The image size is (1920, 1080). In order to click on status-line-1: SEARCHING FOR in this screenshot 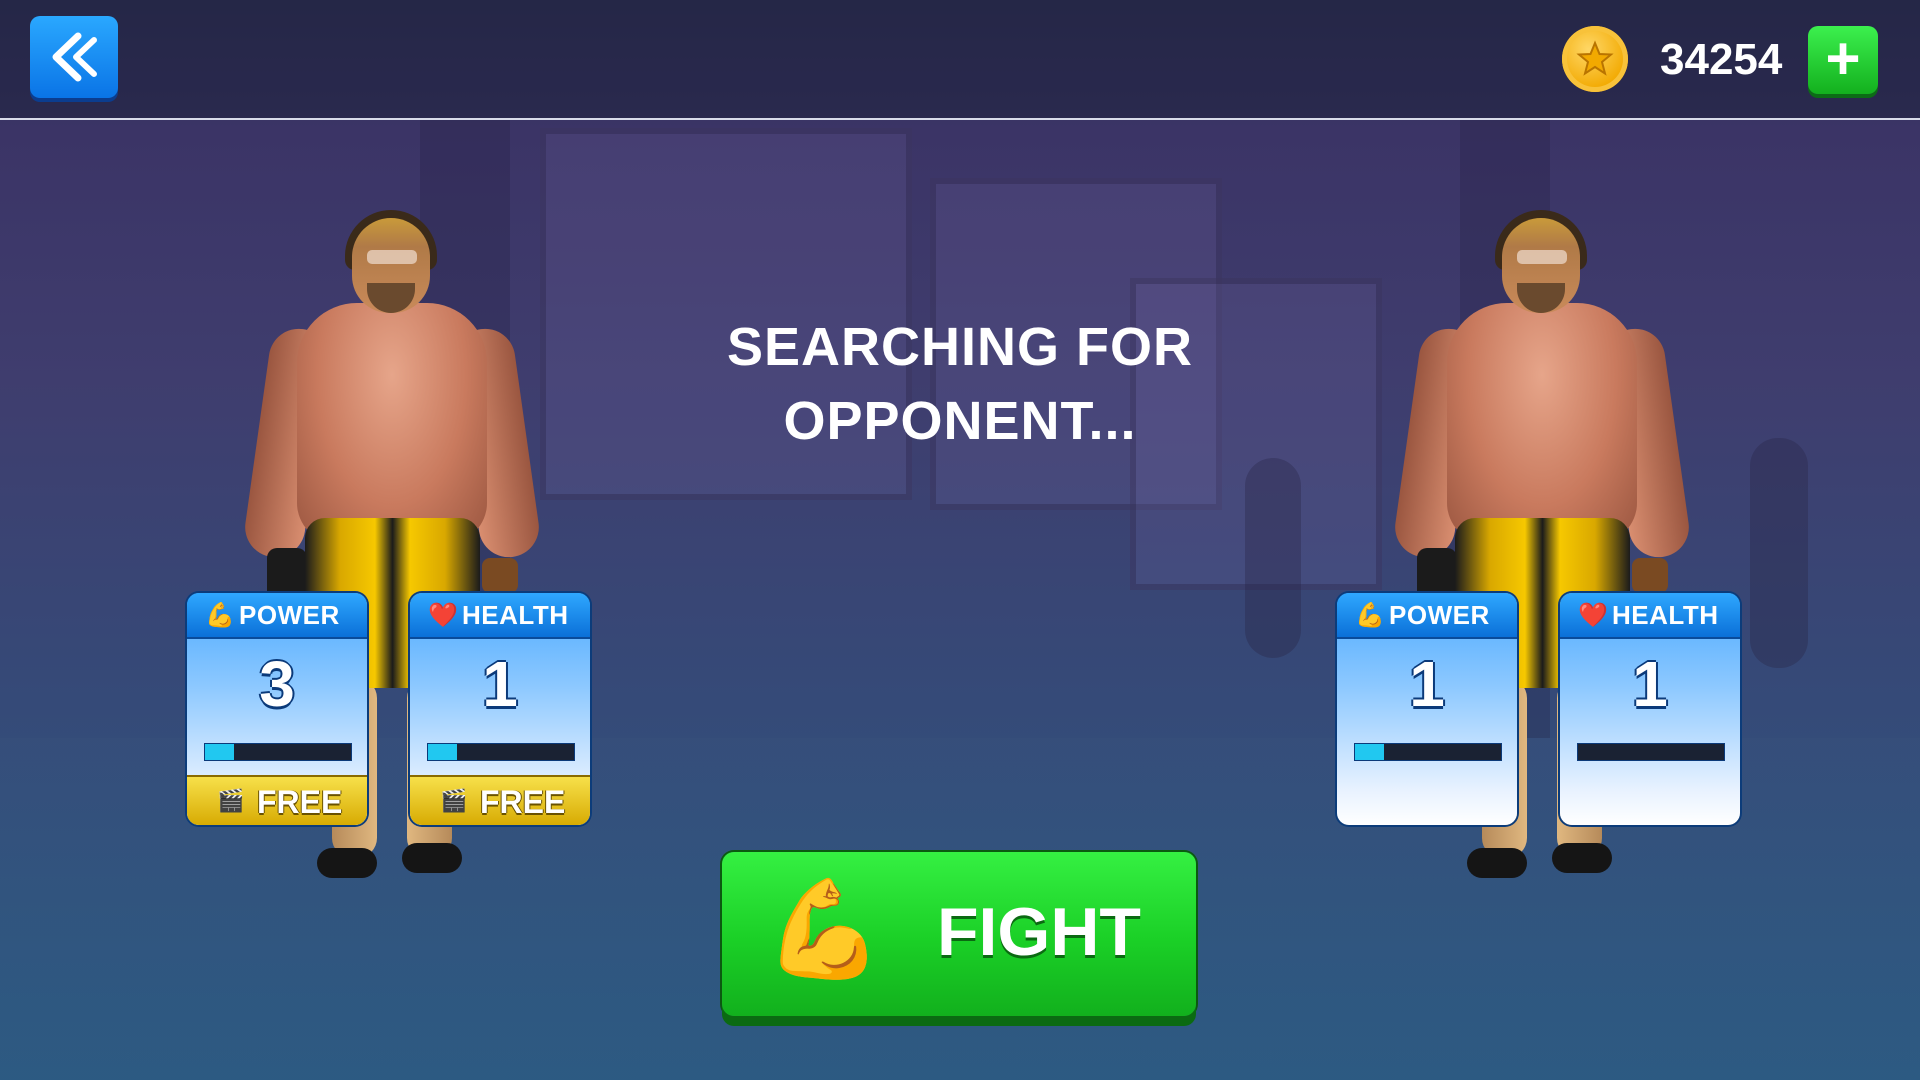, I will do `click(959, 347)`.